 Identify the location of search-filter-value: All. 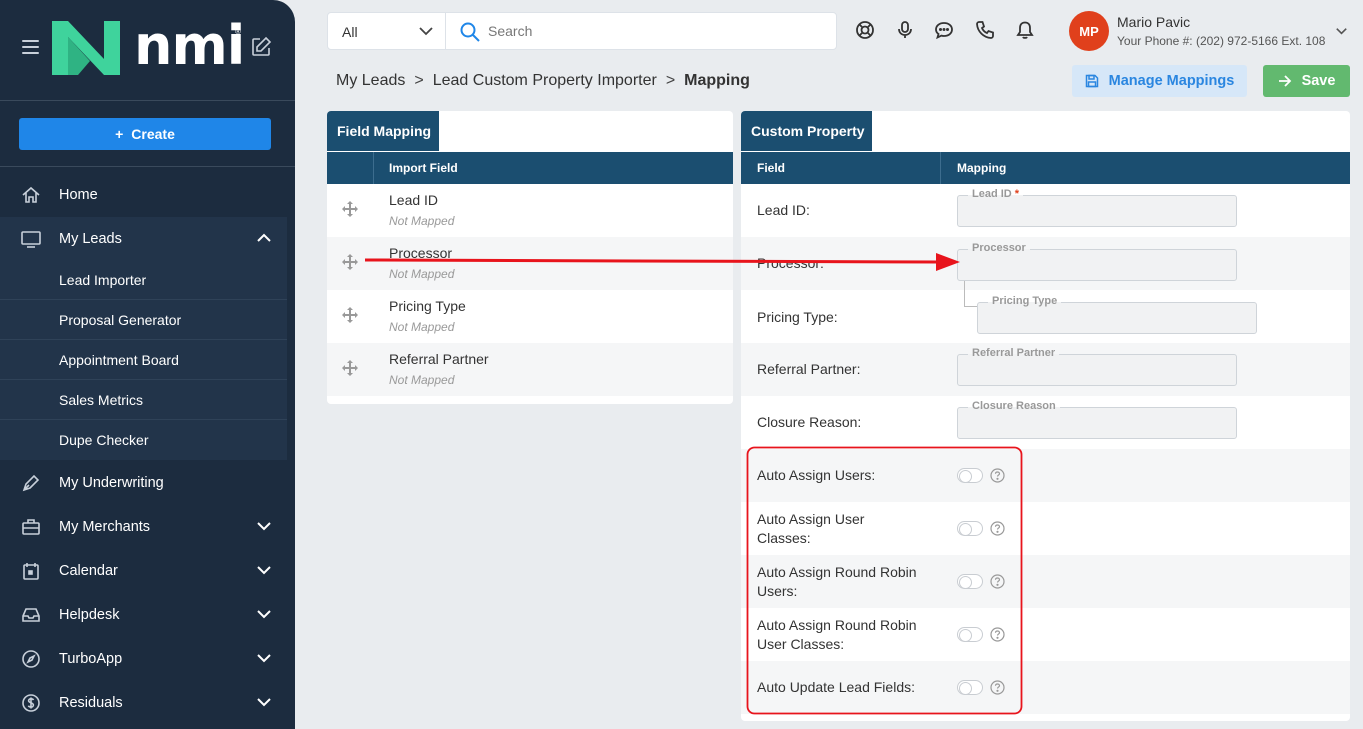
(350, 32).